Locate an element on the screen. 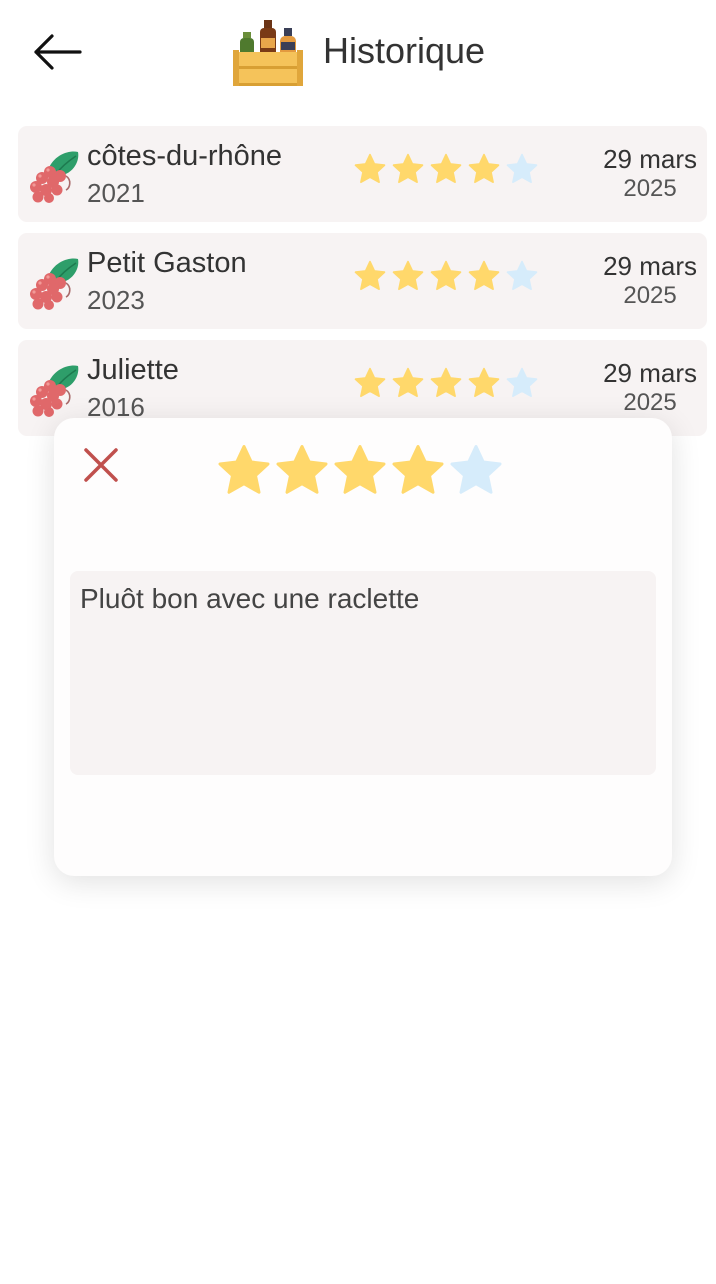  history-row-1: Petit Gaston 2023 29 mars 2025 is located at coordinates (362, 281).